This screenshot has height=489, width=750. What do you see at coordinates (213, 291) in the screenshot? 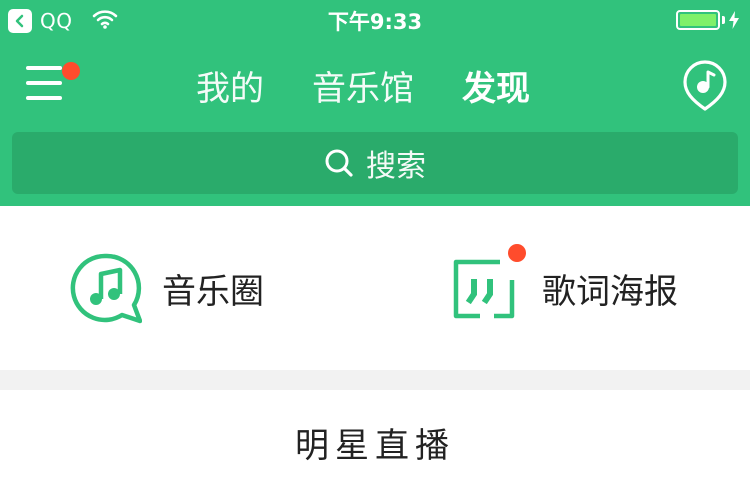
I see `feature-label: 音乐圈` at bounding box center [213, 291].